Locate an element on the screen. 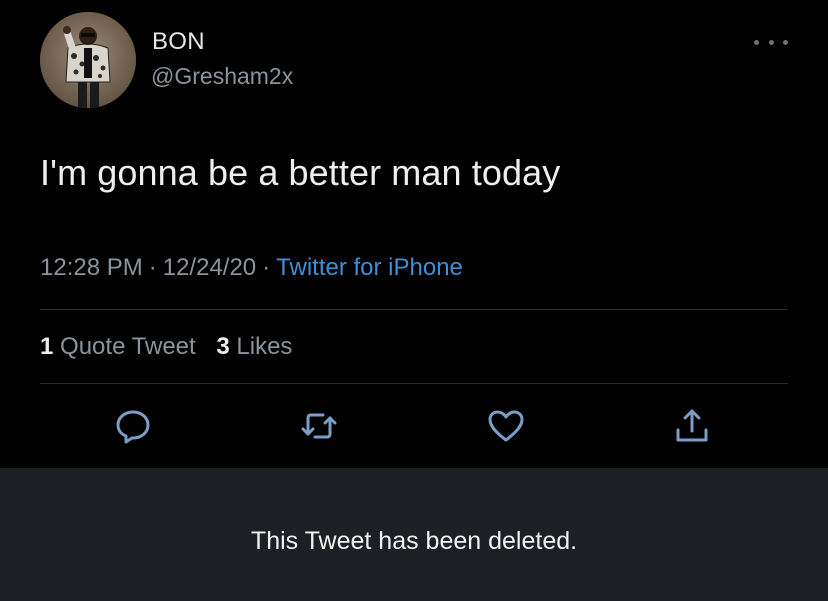 Image resolution: width=828 pixels, height=601 pixels. quote-tweets-count: 1 is located at coordinates (47, 346).